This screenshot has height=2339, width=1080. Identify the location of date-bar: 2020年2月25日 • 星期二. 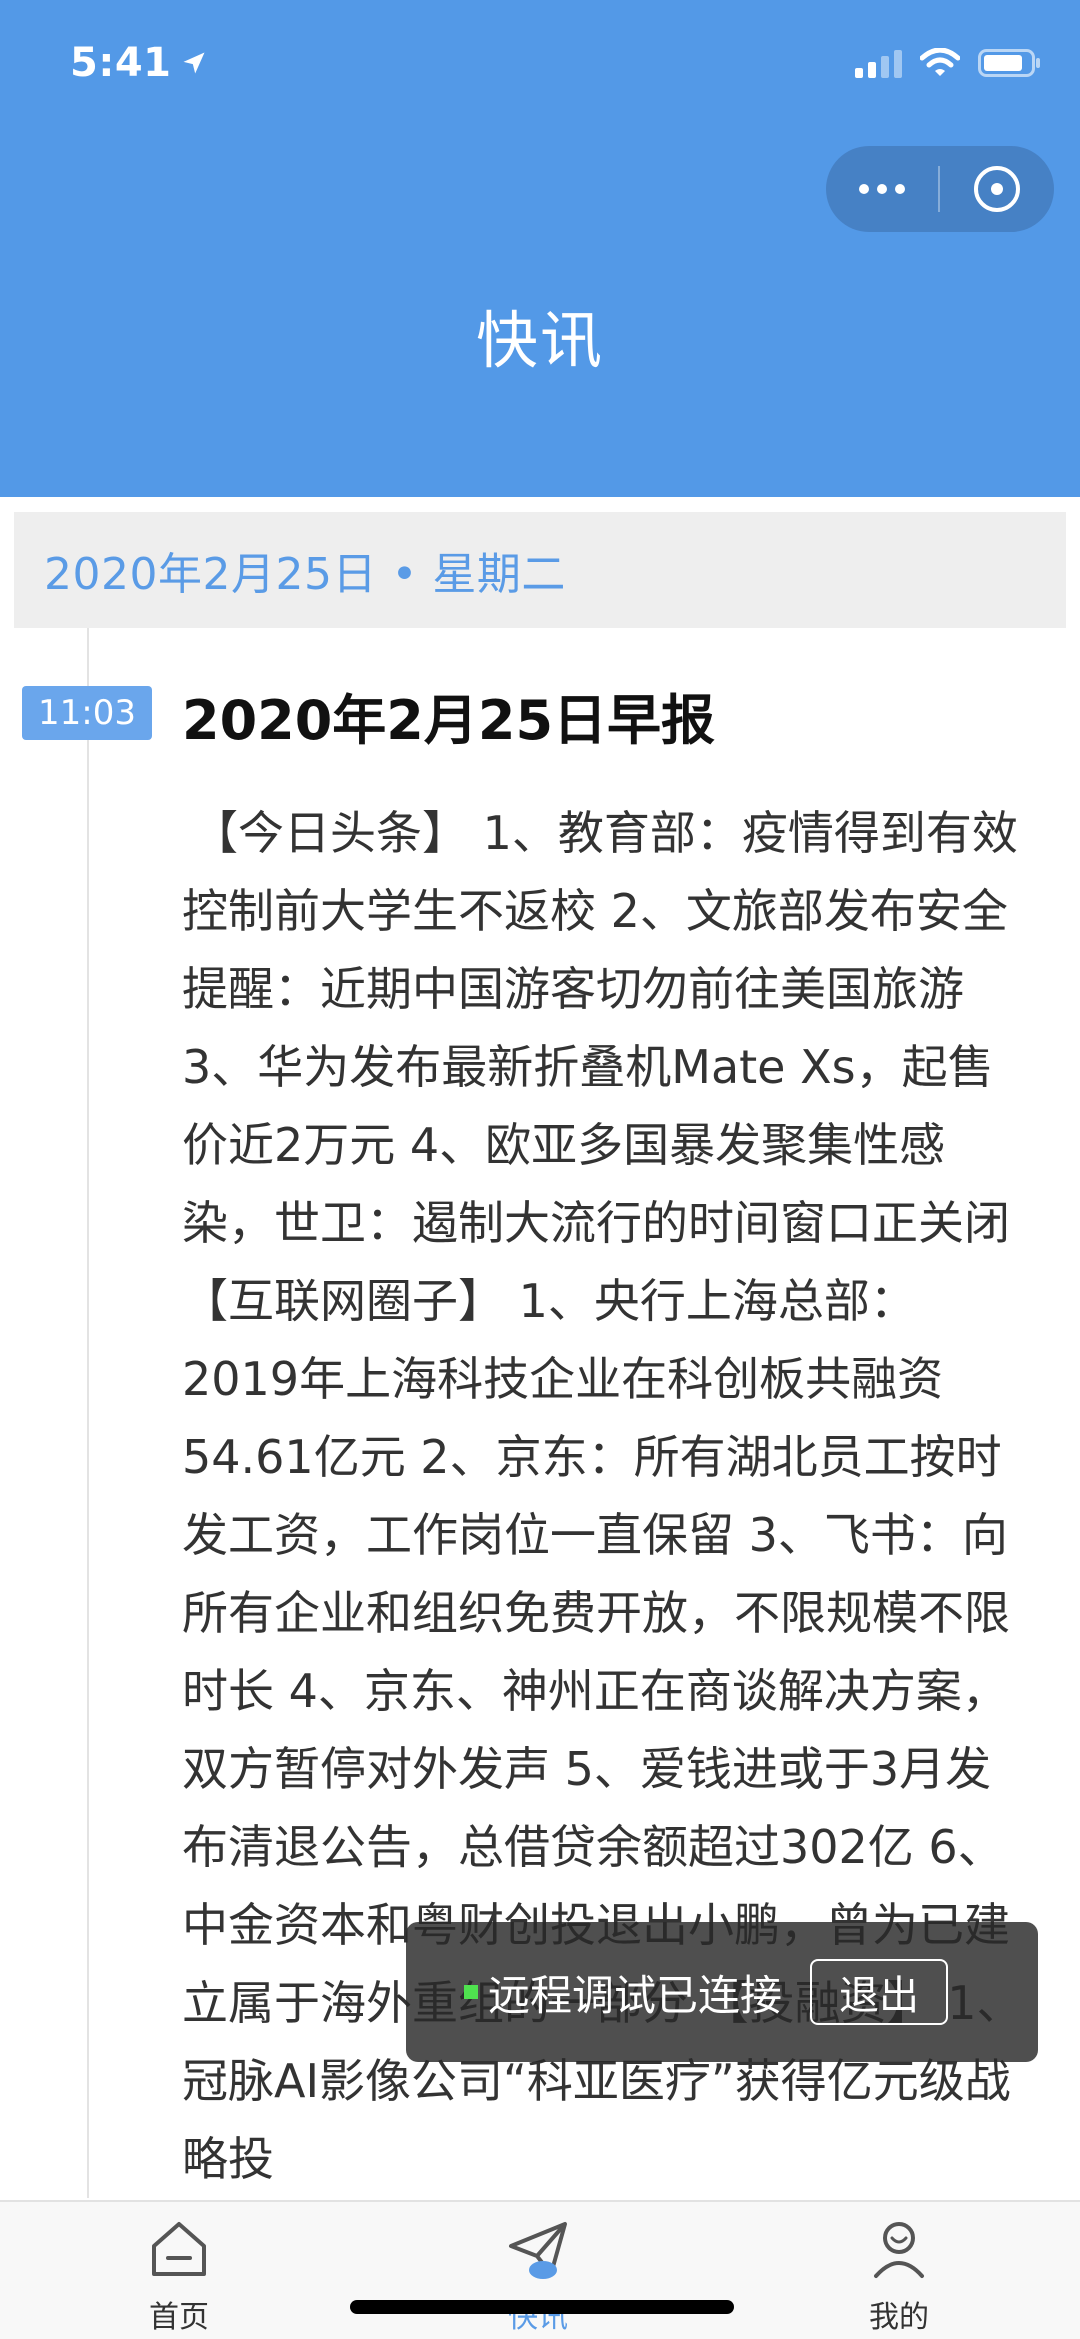
(540, 570).